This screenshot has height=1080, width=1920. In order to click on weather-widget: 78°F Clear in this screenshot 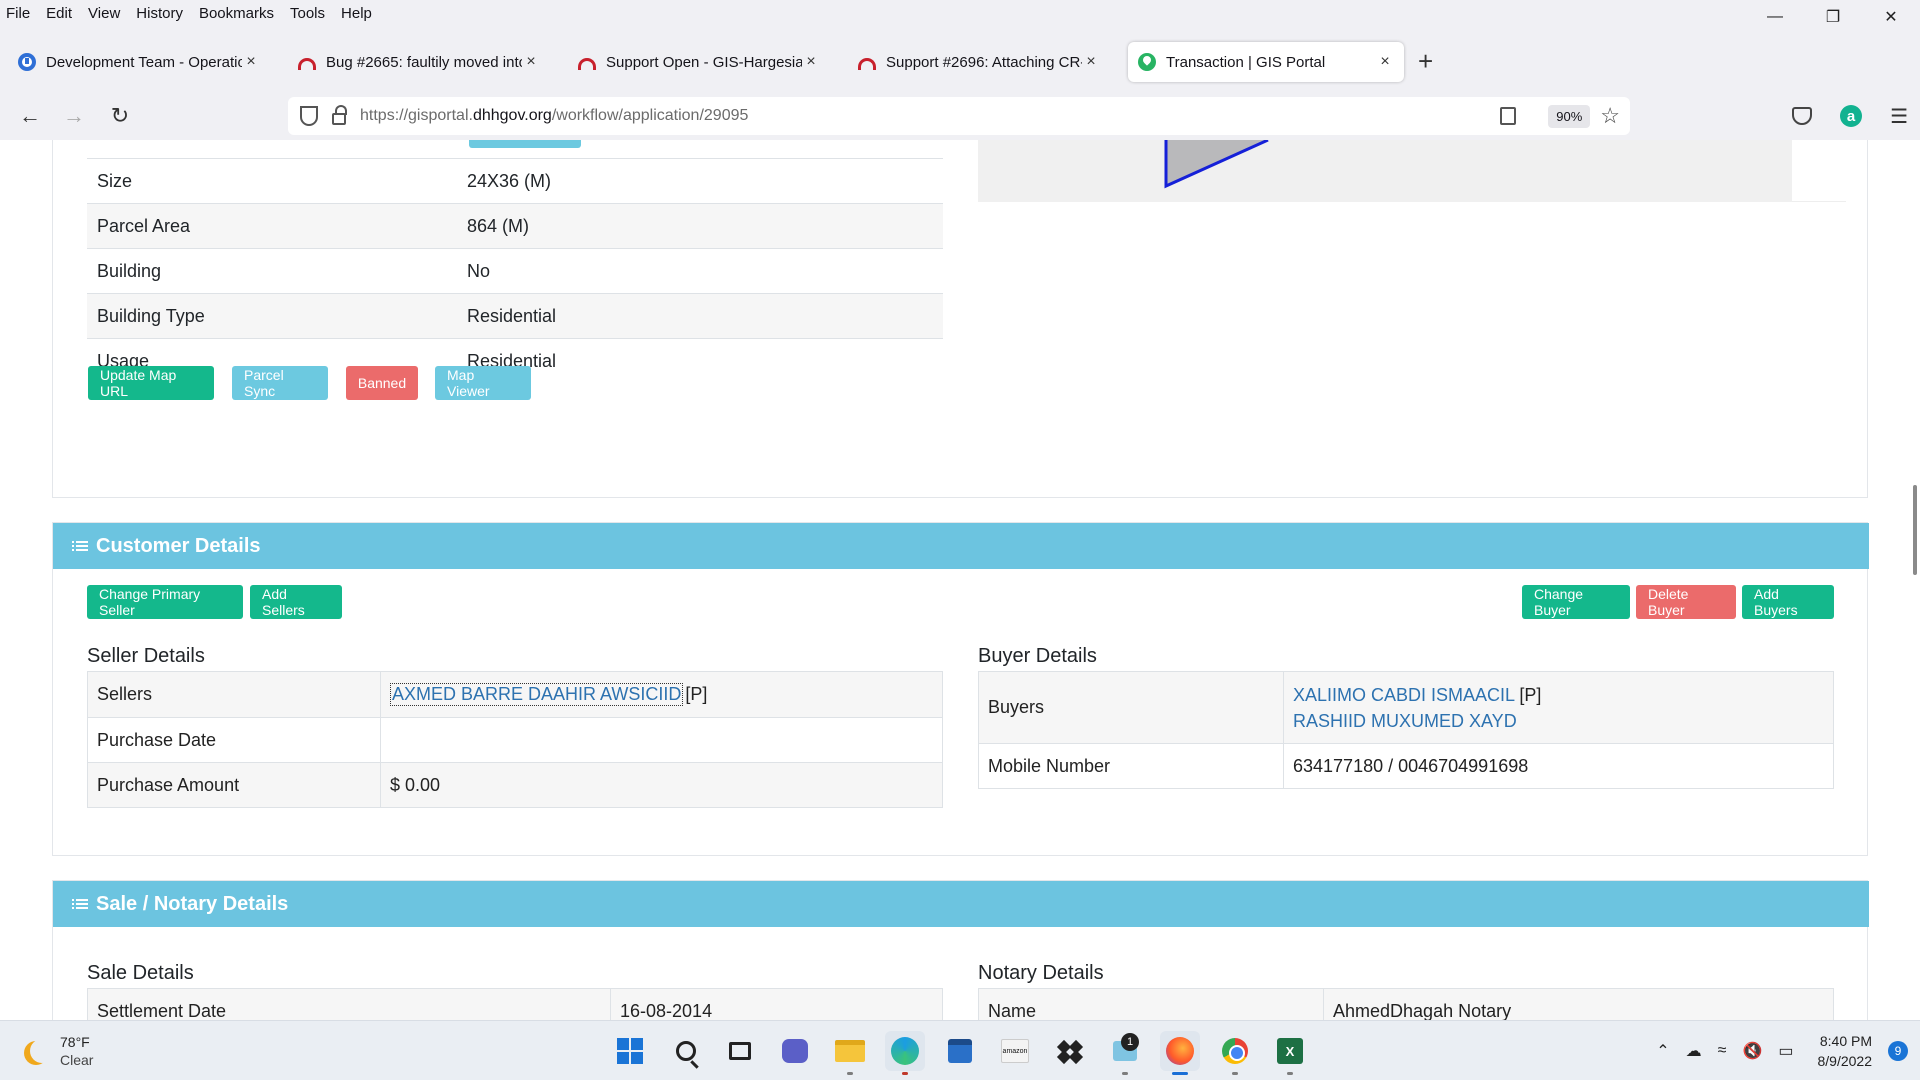, I will do `click(58, 1051)`.